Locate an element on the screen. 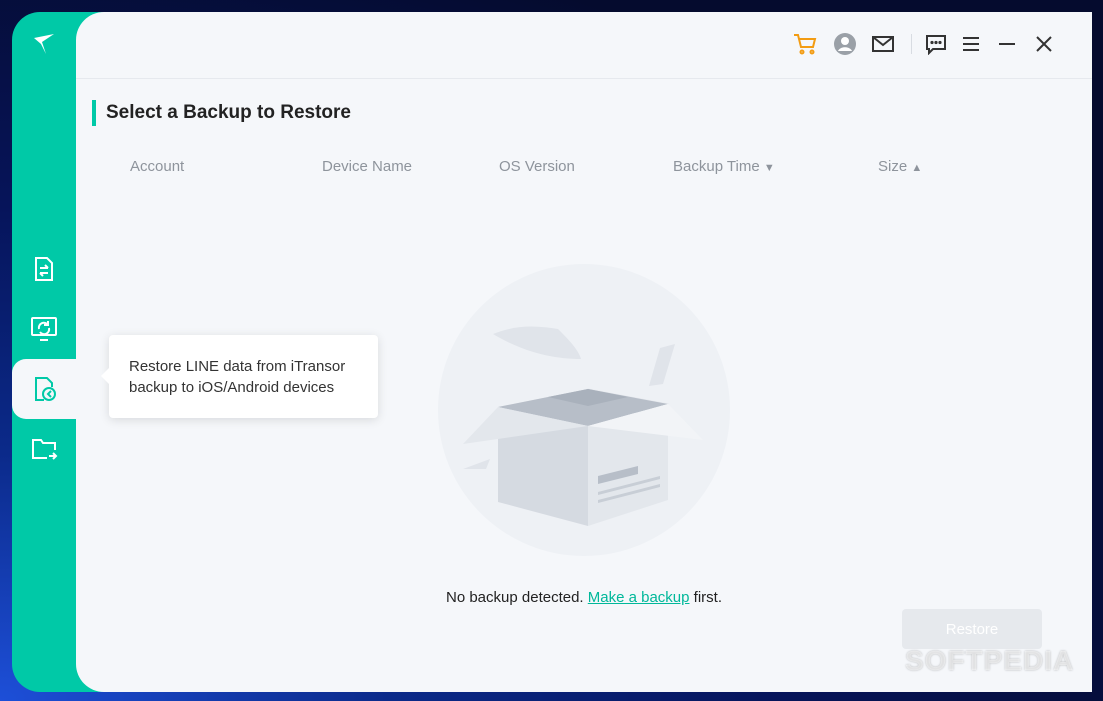 This screenshot has width=1103, height=701. mail-button is located at coordinates (883, 44).